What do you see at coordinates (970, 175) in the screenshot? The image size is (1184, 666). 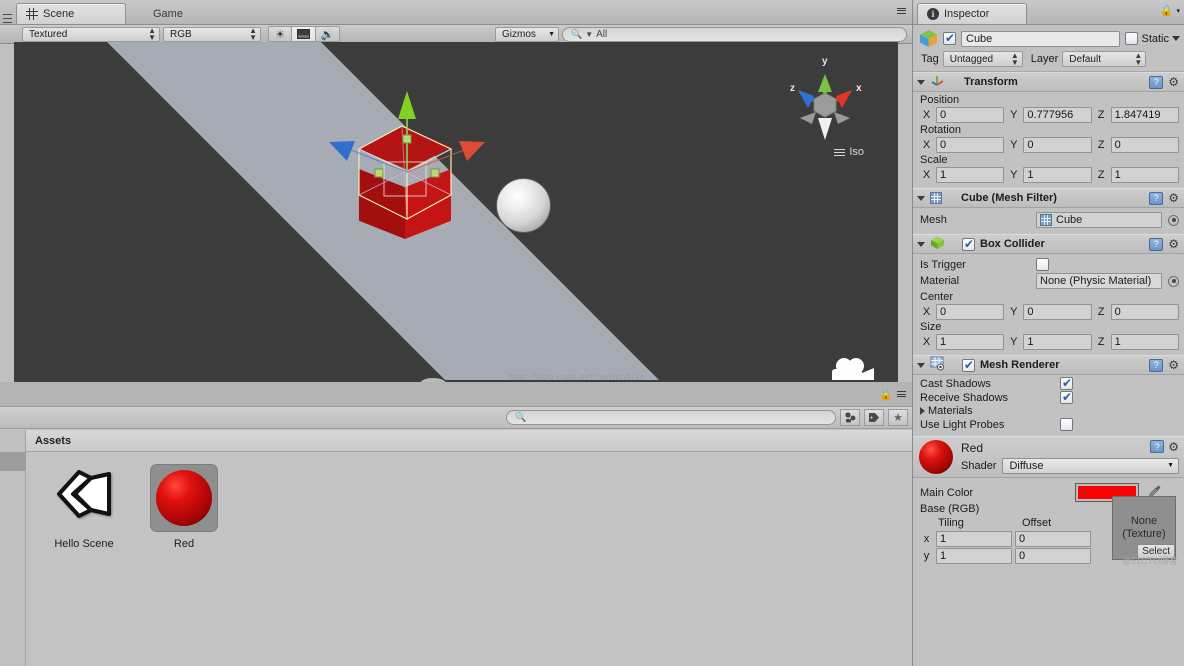 I see `scale-x-input: 1` at bounding box center [970, 175].